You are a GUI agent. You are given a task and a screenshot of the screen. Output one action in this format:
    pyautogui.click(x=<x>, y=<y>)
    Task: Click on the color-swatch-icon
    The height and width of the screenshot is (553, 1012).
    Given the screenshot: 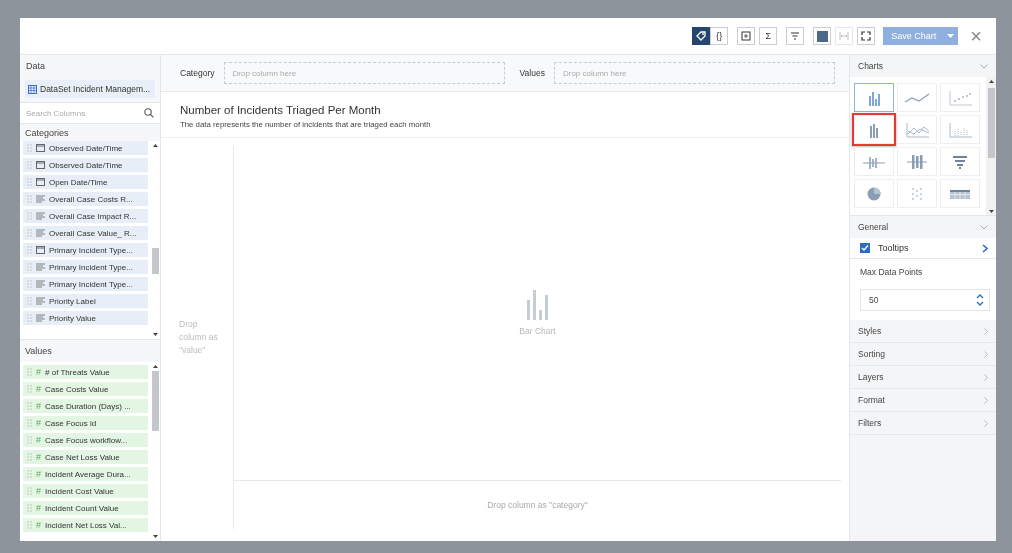 What is the action you would take?
    pyautogui.click(x=822, y=36)
    